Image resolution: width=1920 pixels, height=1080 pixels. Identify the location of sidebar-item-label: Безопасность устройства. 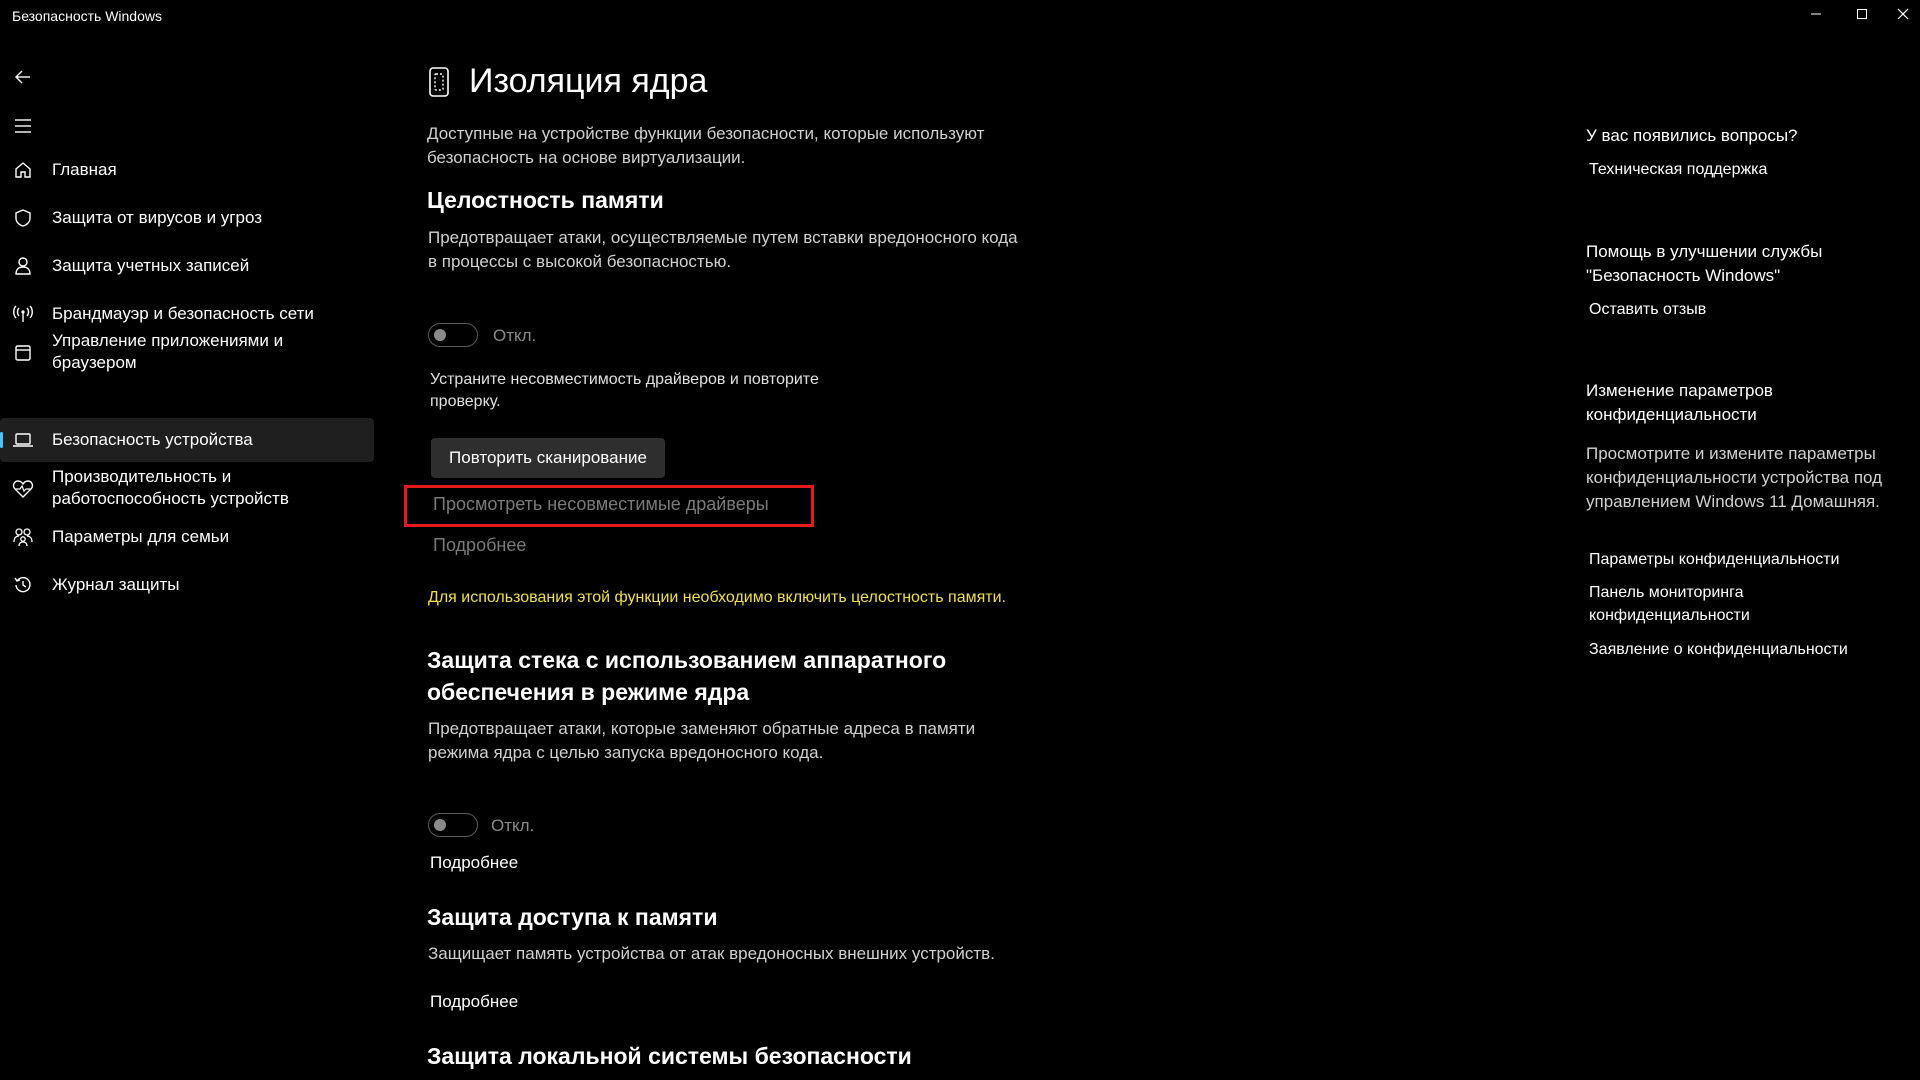
(152, 439).